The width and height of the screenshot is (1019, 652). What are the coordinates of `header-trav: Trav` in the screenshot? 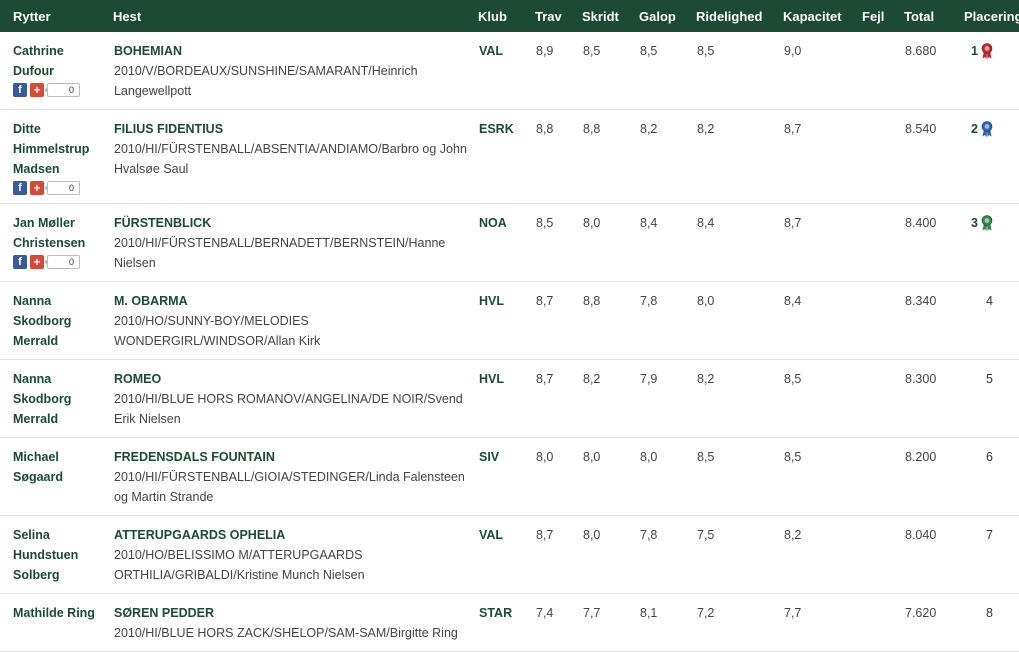 It's located at (558, 16).